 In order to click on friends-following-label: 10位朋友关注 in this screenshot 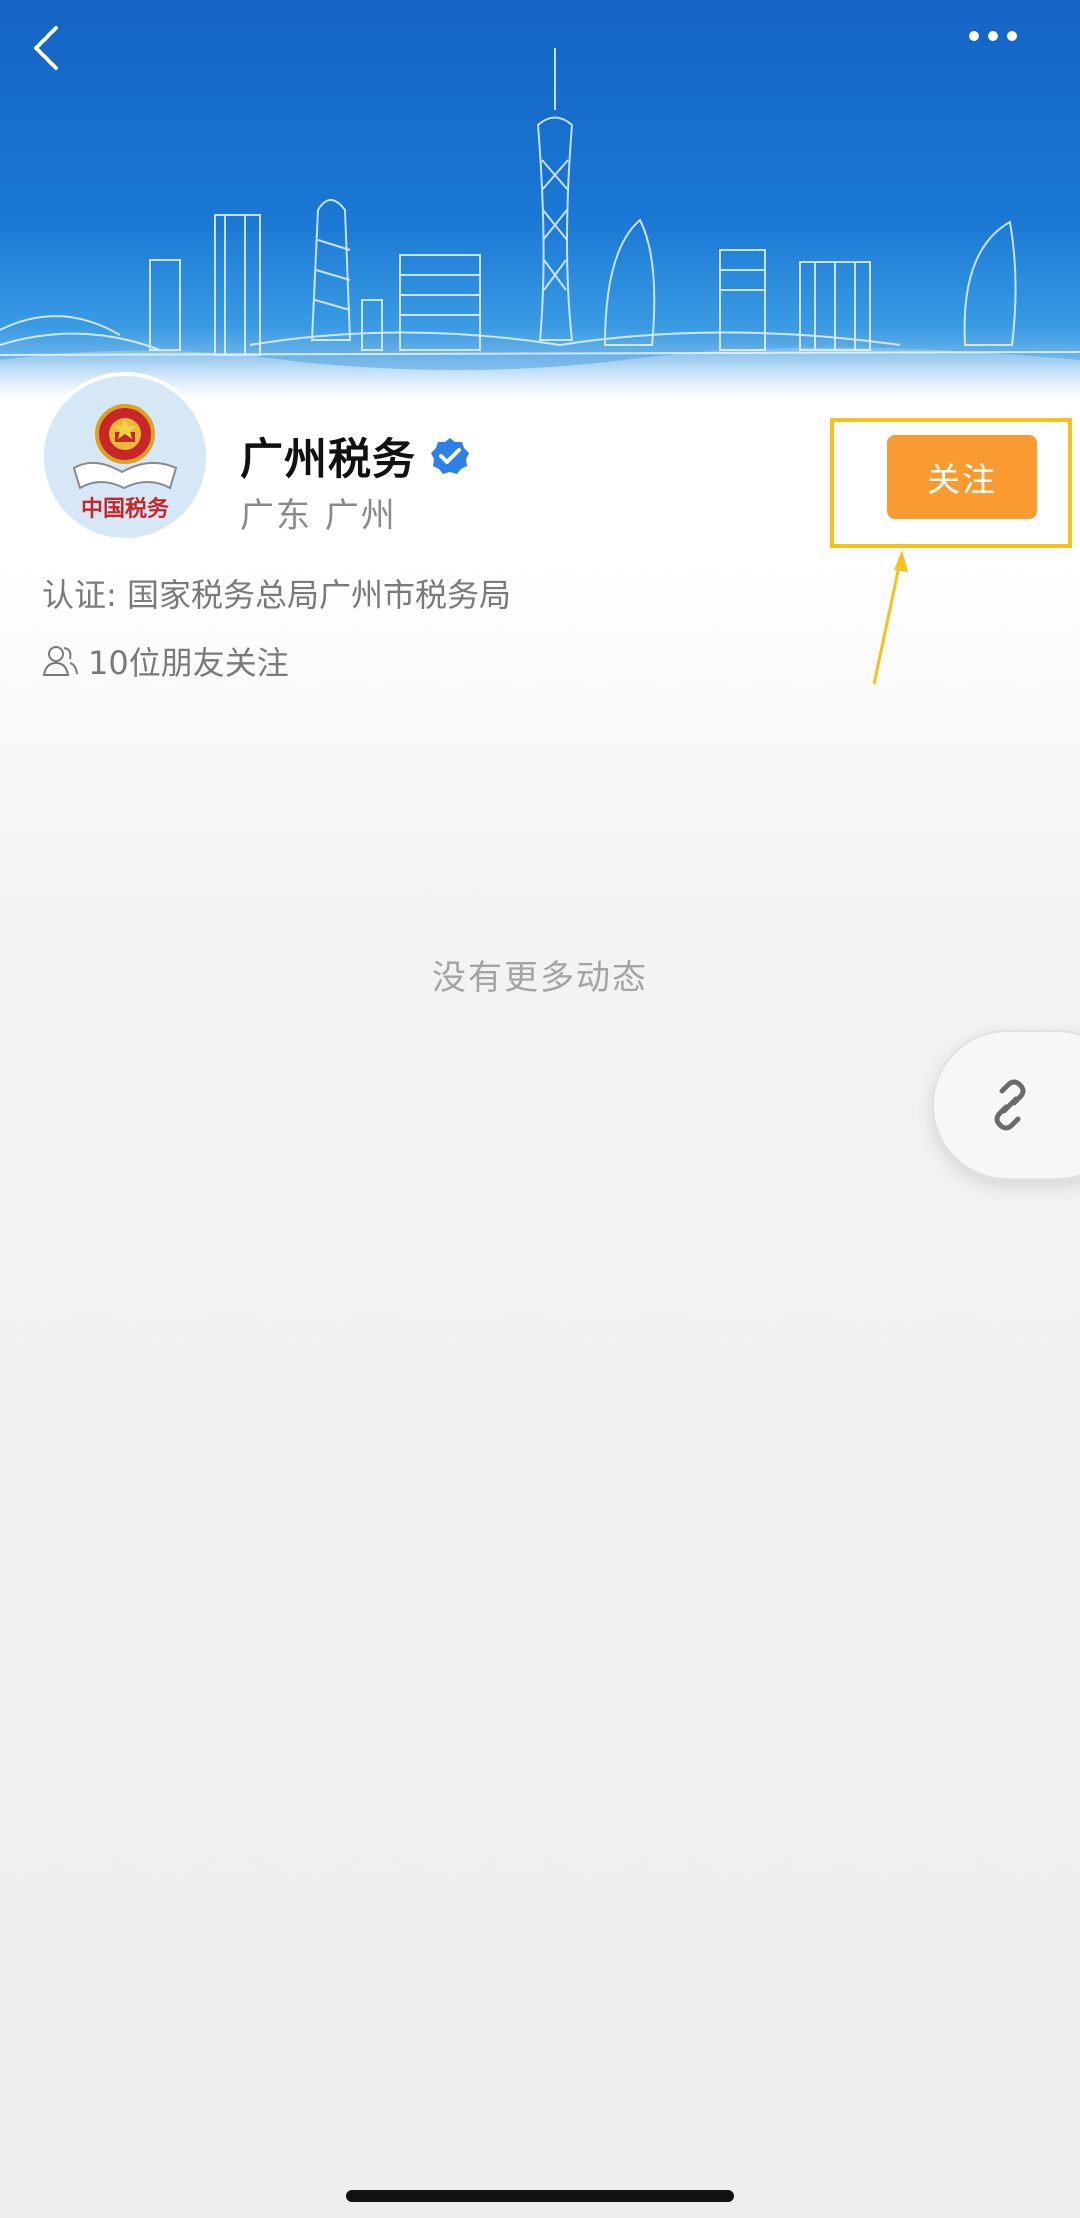, I will do `click(188, 663)`.